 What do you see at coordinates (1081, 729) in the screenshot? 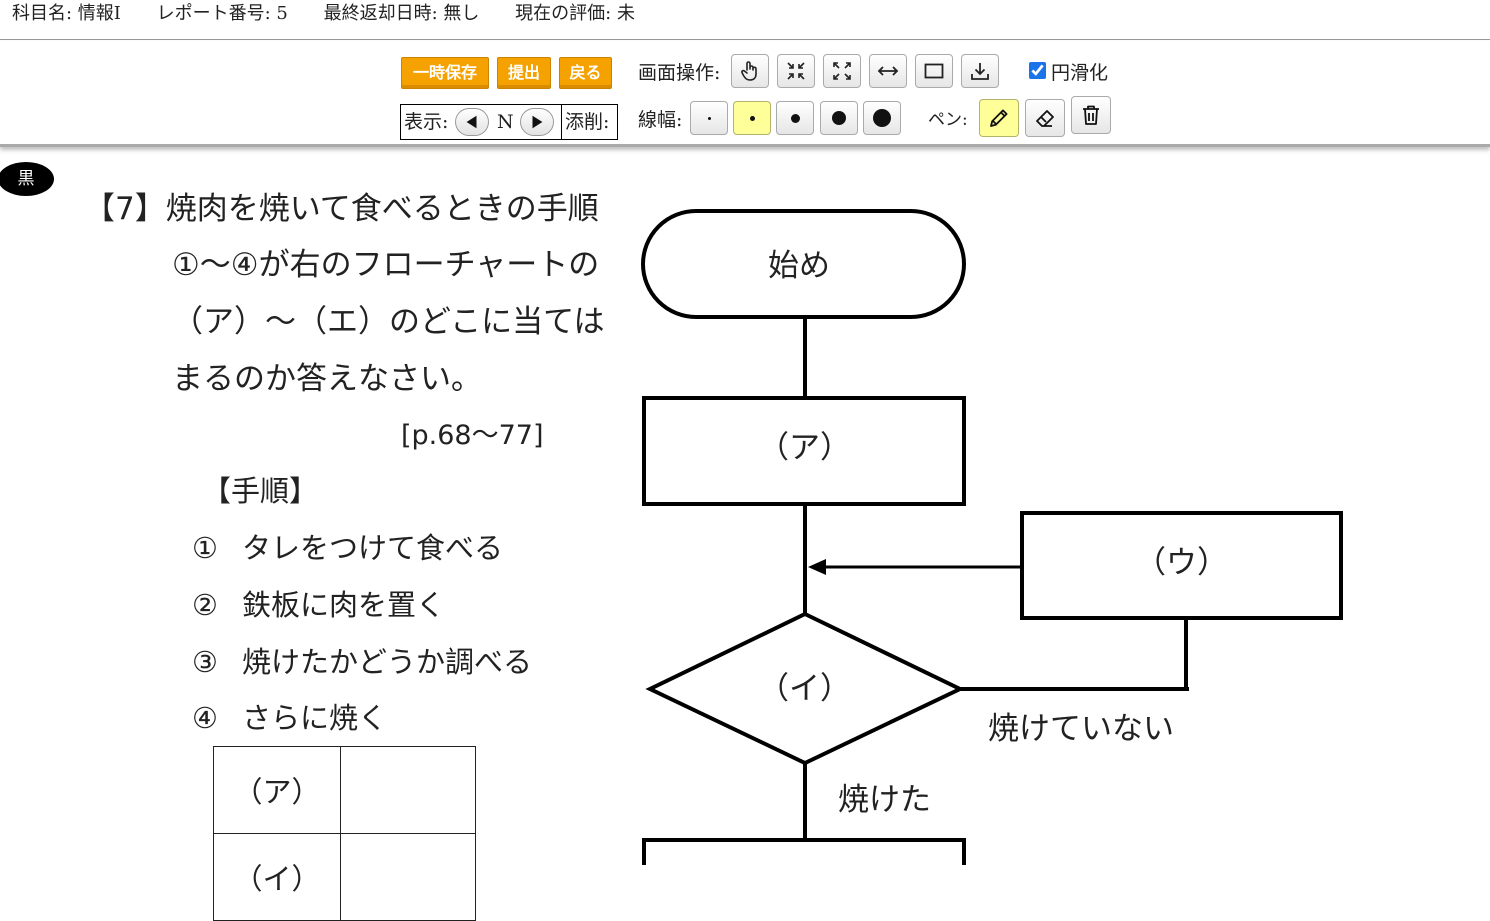
I see `not-done-label: 焼けていない` at bounding box center [1081, 729].